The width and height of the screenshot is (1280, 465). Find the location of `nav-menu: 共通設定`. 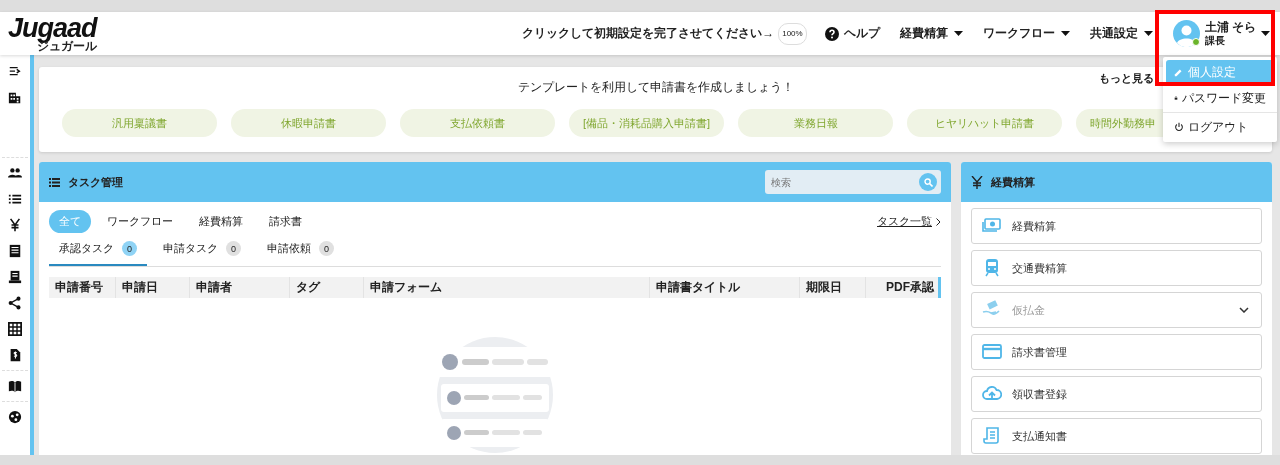

nav-menu: 共通設定 is located at coordinates (1121, 33).